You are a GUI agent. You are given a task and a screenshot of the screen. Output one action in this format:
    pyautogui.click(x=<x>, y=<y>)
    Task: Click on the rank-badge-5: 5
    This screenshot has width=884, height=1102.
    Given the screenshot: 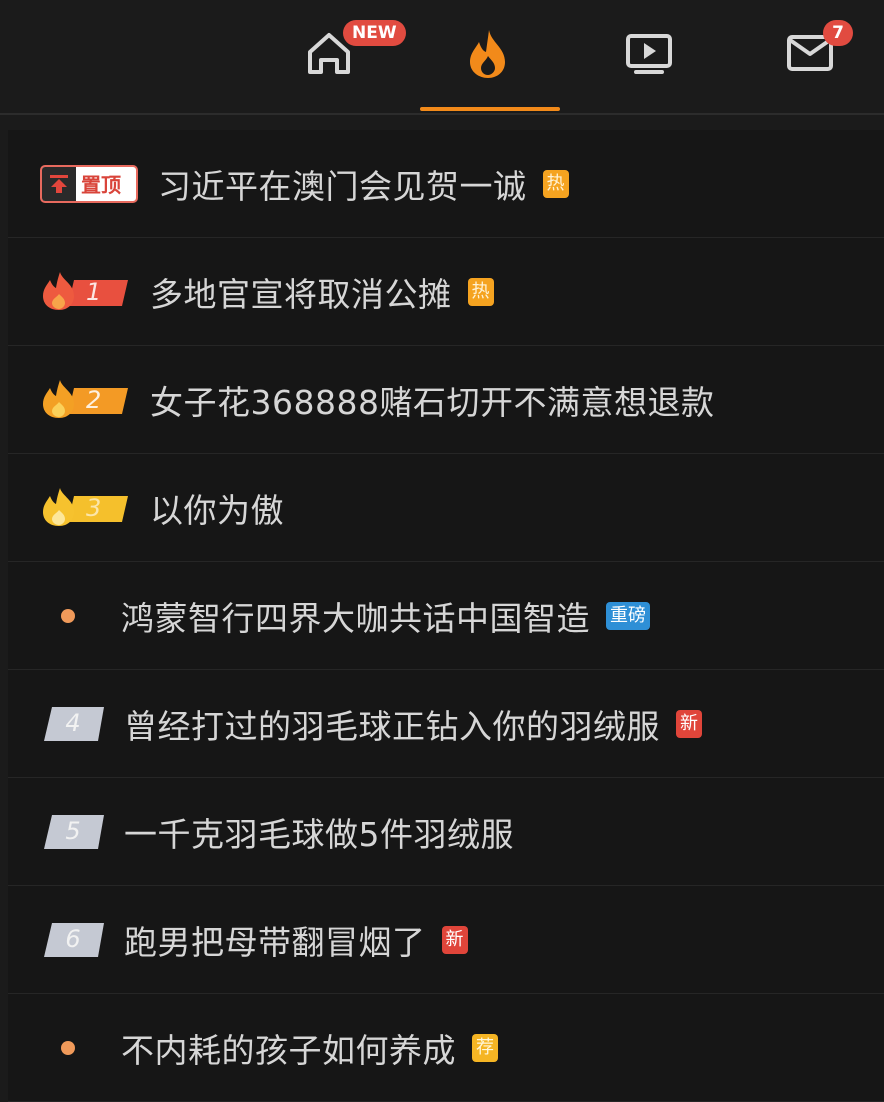 What is the action you would take?
    pyautogui.click(x=74, y=831)
    